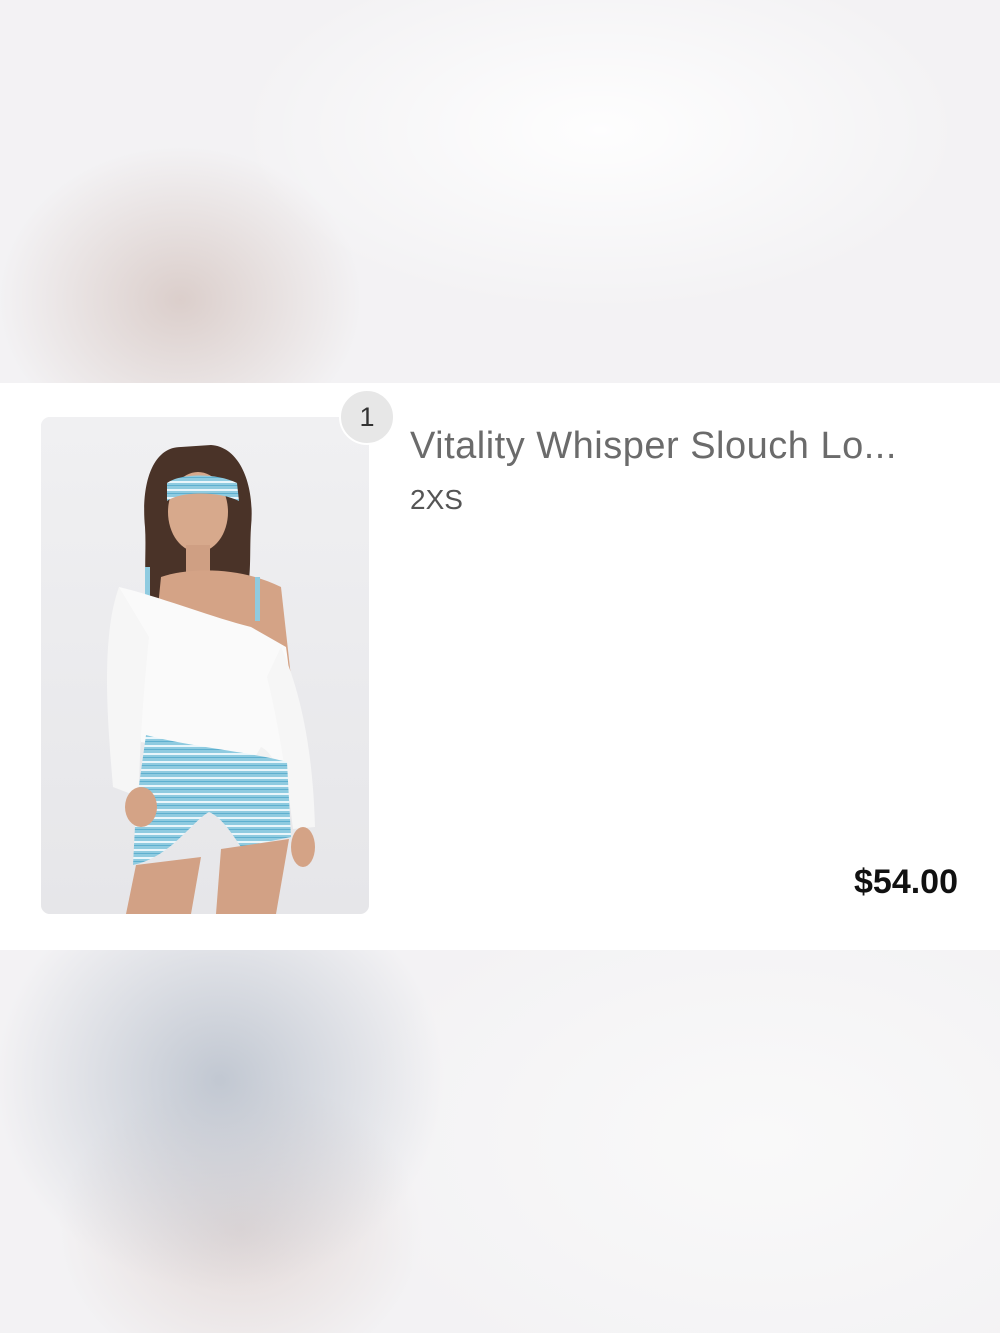 Image resolution: width=1000 pixels, height=1333 pixels. What do you see at coordinates (906, 882) in the screenshot?
I see `product-price: $54.00` at bounding box center [906, 882].